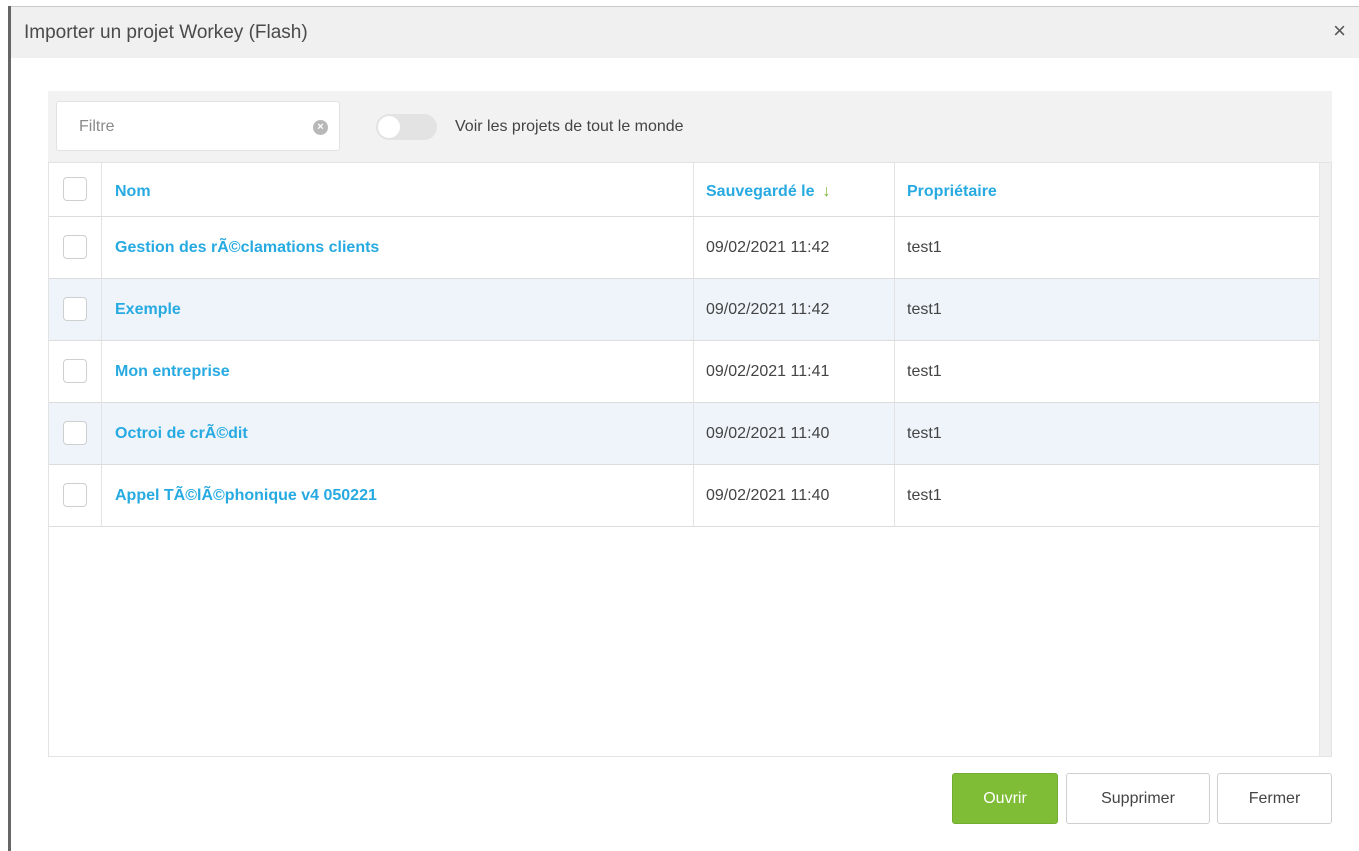  I want to click on table-row: Mon entreprise 09/02/2021 11:41 test1, so click(684, 372).